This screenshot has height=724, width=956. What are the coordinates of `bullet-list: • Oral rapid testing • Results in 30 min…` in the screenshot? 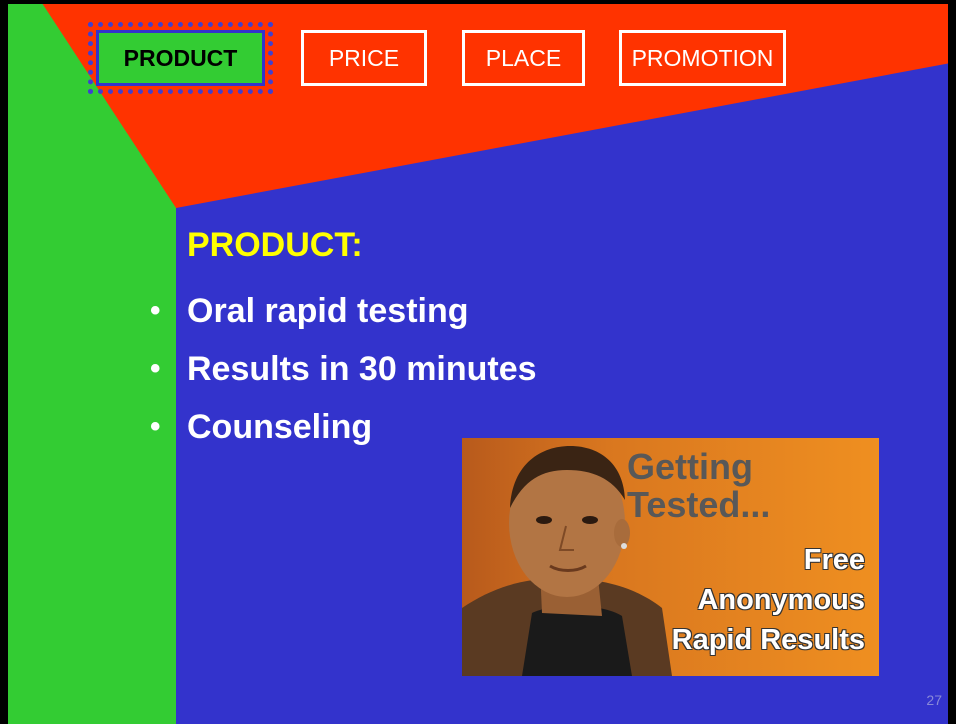 It's located at (343, 369).